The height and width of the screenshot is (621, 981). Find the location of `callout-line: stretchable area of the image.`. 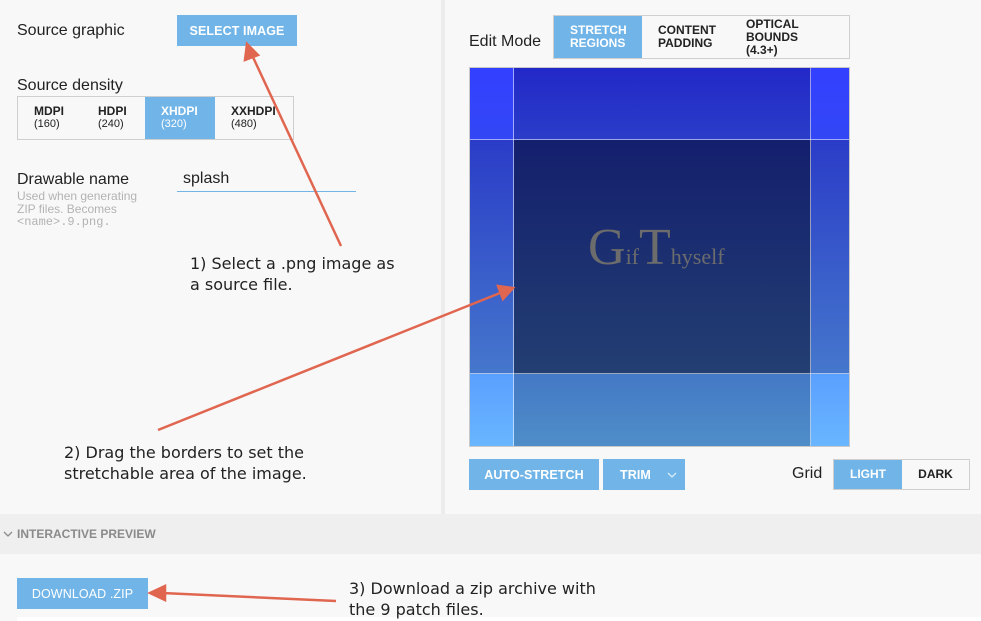

callout-line: stretchable area of the image. is located at coordinates (185, 473).